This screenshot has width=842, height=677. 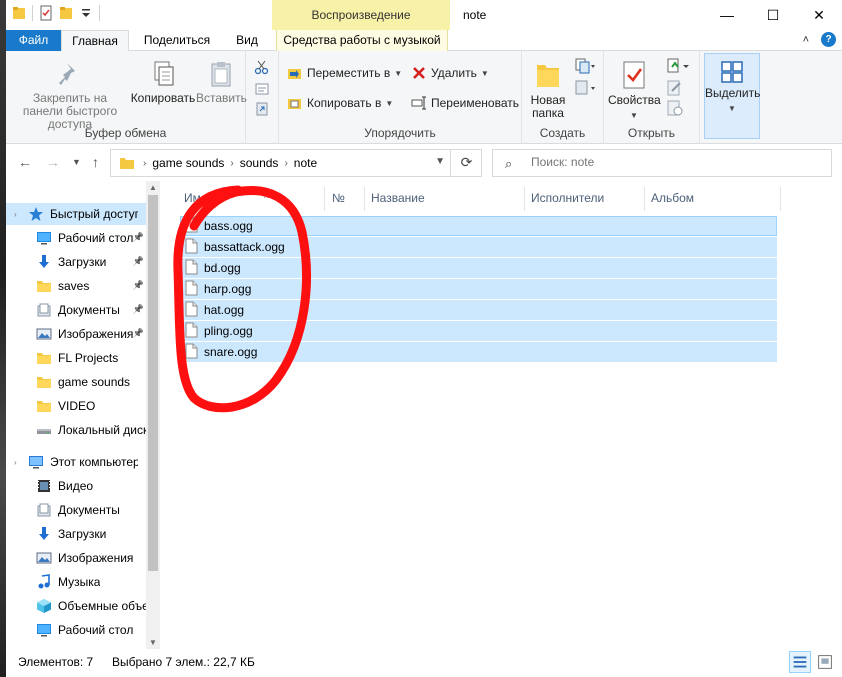 I want to click on nav-quick-item: Изображения 📌, so click(x=76, y=334).